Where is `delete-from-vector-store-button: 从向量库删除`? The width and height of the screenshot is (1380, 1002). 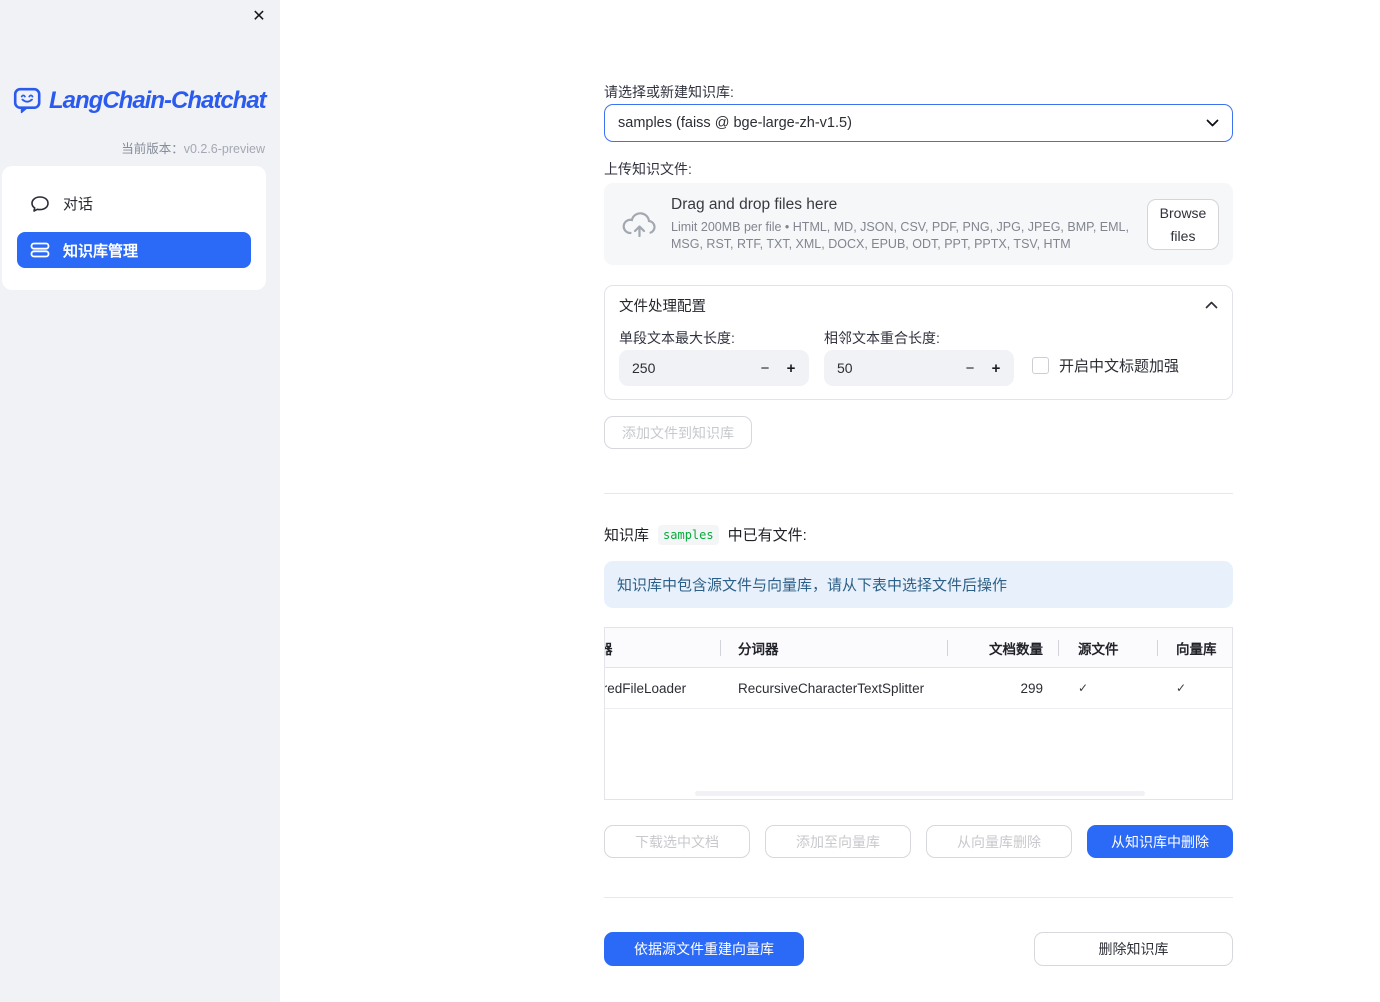
delete-from-vector-store-button: 从向量库删除 is located at coordinates (999, 841).